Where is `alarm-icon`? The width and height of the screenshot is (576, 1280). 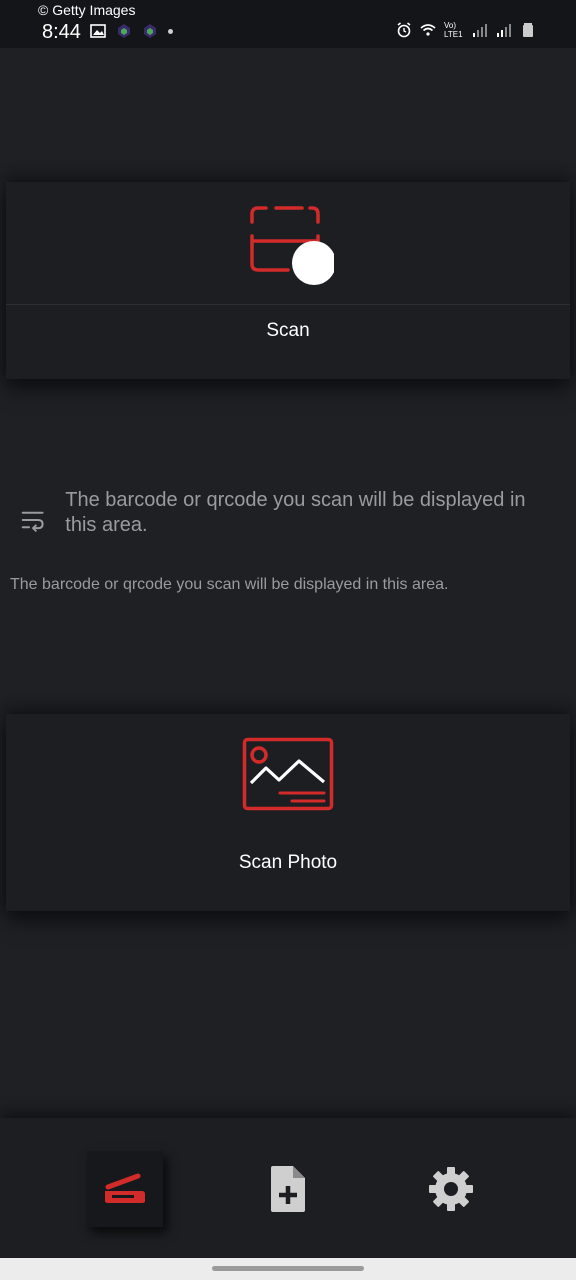
alarm-icon is located at coordinates (404, 30).